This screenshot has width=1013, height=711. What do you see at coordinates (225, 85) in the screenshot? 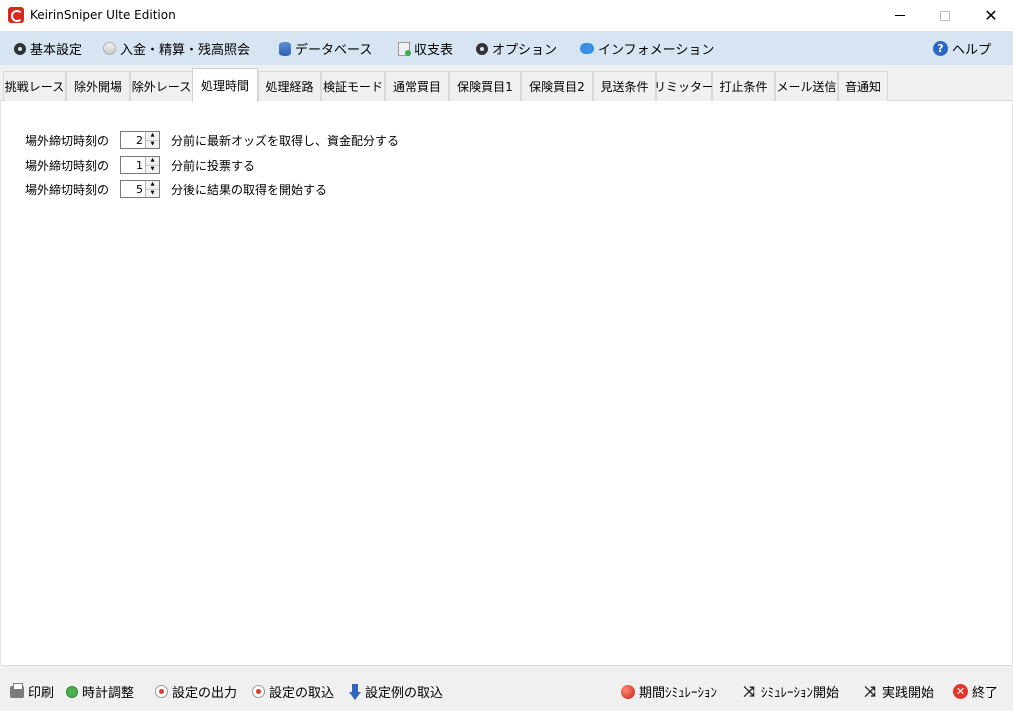
I see `tab-processing-time: 処理時間` at bounding box center [225, 85].